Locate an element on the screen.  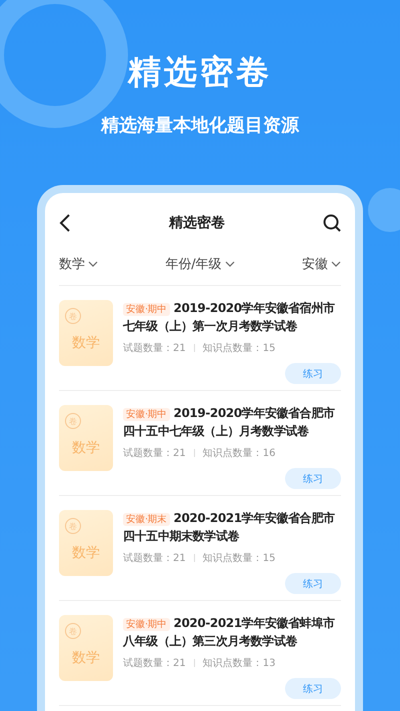
search-icon is located at coordinates (332, 223).